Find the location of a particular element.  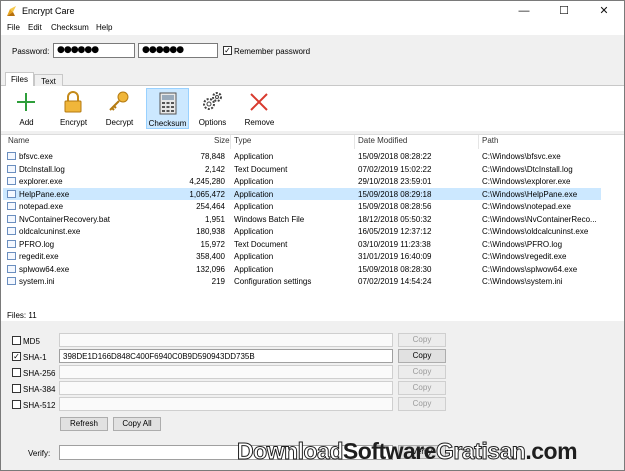

title-bar: Encrypt Care — ☐ ✕ is located at coordinates (312, 11).